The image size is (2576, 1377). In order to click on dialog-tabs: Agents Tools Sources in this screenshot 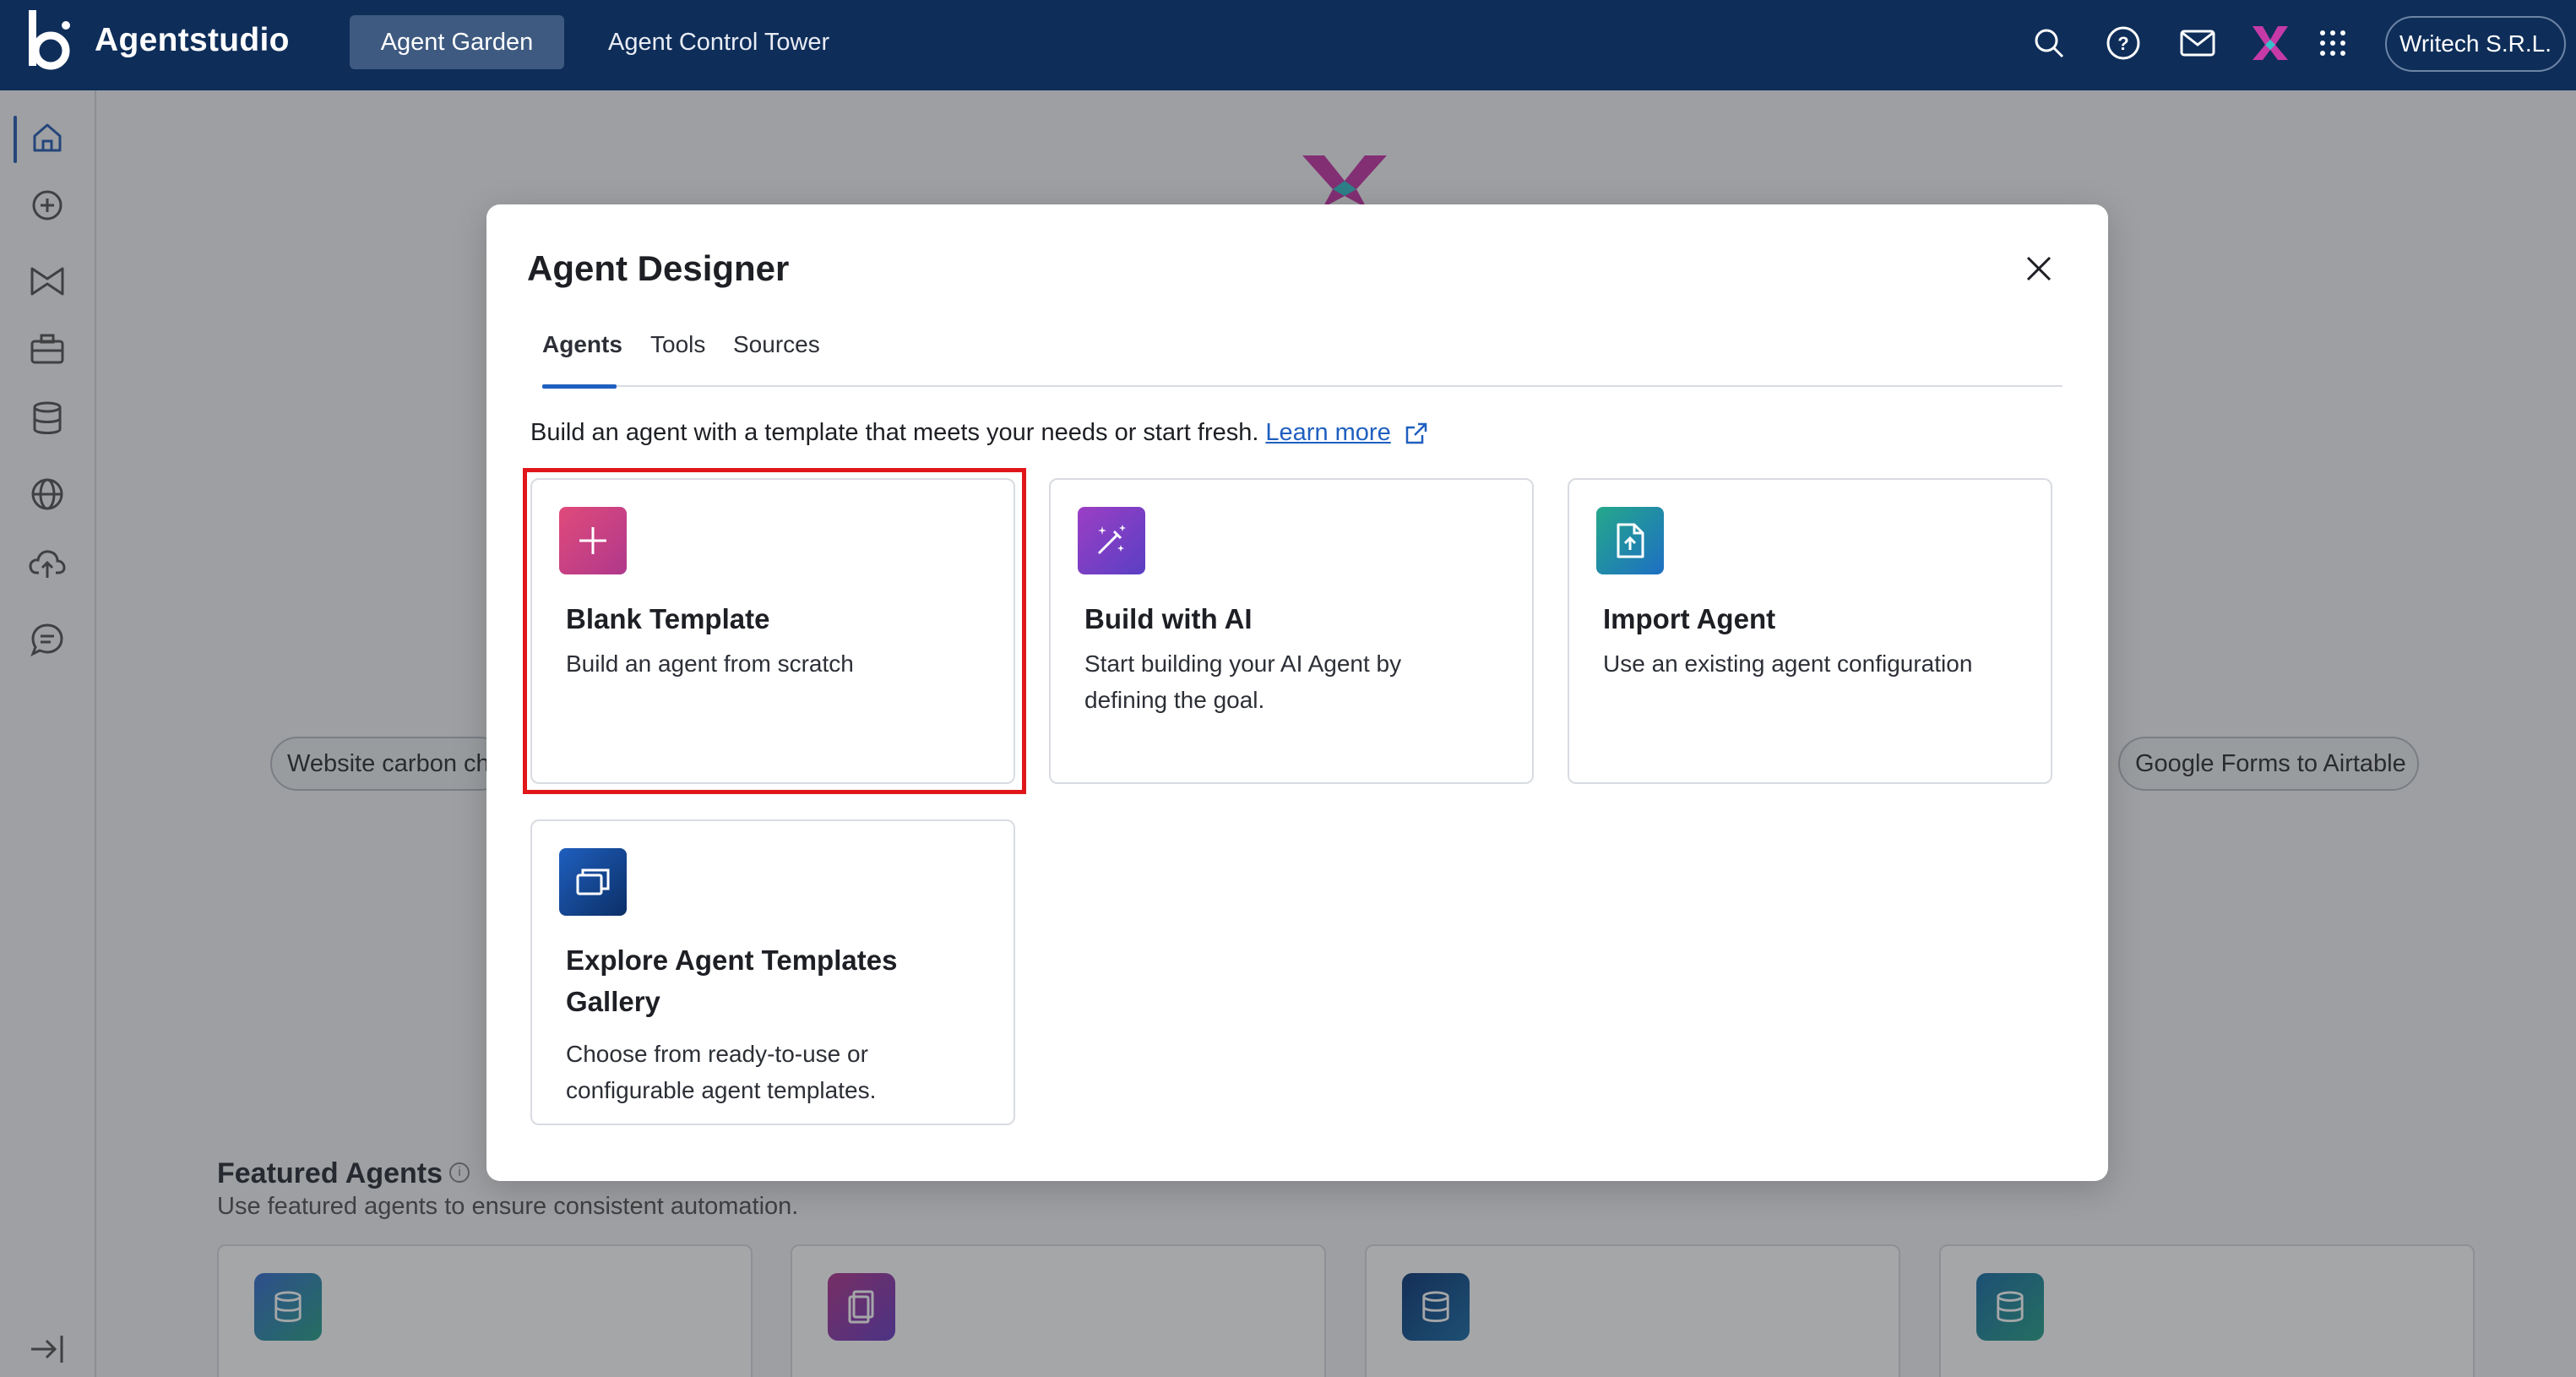, I will do `click(1302, 360)`.